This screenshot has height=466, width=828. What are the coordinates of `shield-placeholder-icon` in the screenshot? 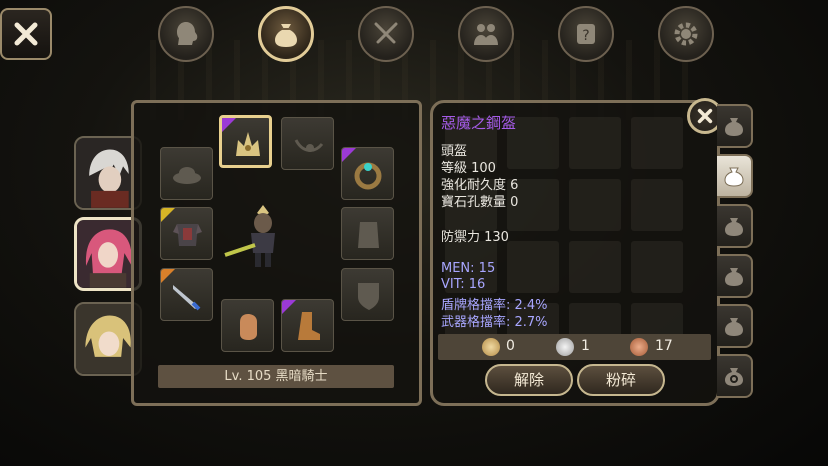 It's located at (368, 296).